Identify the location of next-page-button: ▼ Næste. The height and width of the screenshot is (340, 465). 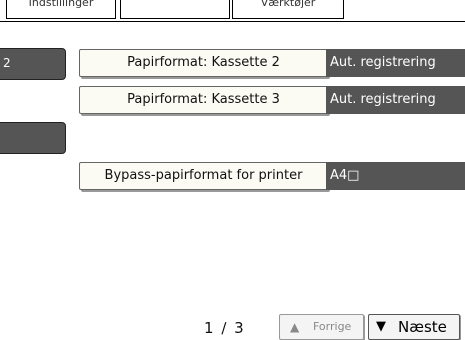
(414, 327).